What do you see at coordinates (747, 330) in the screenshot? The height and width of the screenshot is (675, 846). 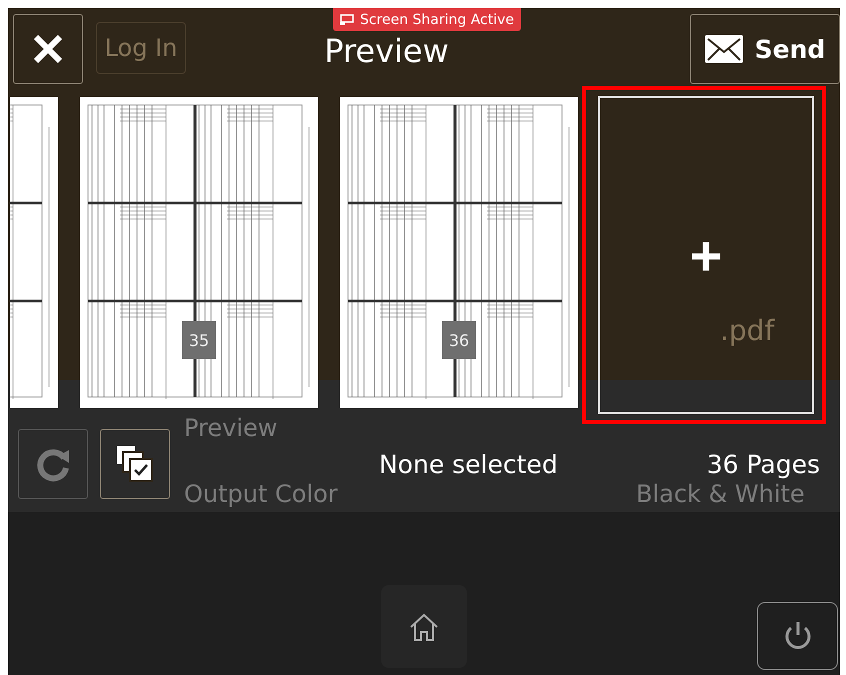 I see `file-extension: .pdf` at bounding box center [747, 330].